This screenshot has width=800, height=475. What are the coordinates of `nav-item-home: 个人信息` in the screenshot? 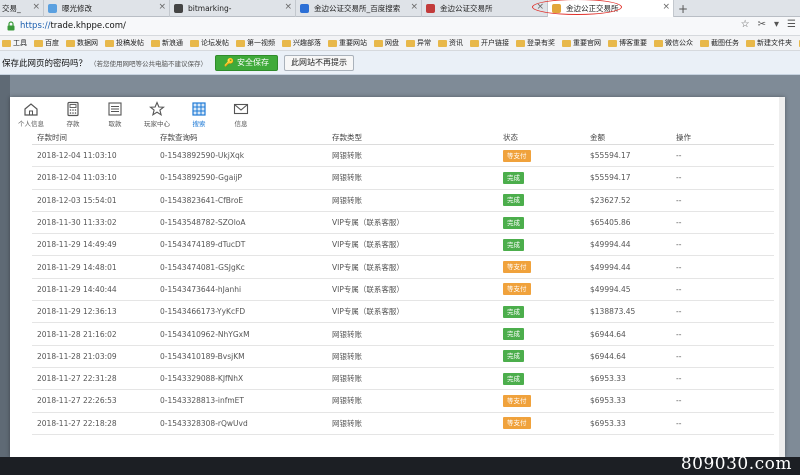 It's located at (31, 116).